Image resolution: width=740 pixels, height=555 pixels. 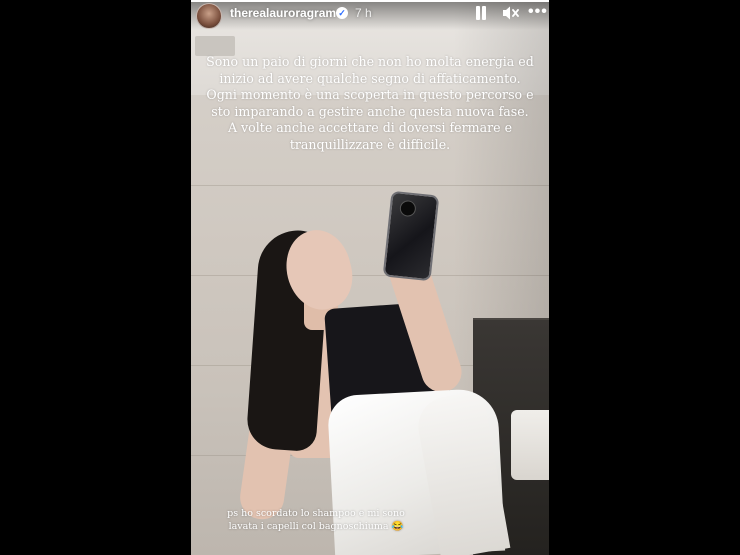 I want to click on ceiling-vent, so click(x=215, y=46).